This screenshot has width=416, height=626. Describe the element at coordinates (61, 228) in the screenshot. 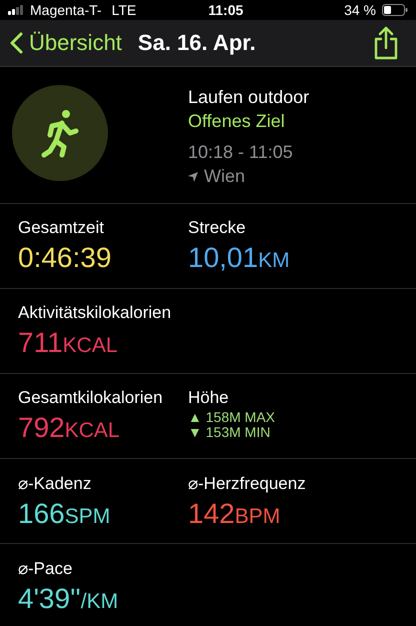

I see `metric-label: Gesamtzeit` at that location.